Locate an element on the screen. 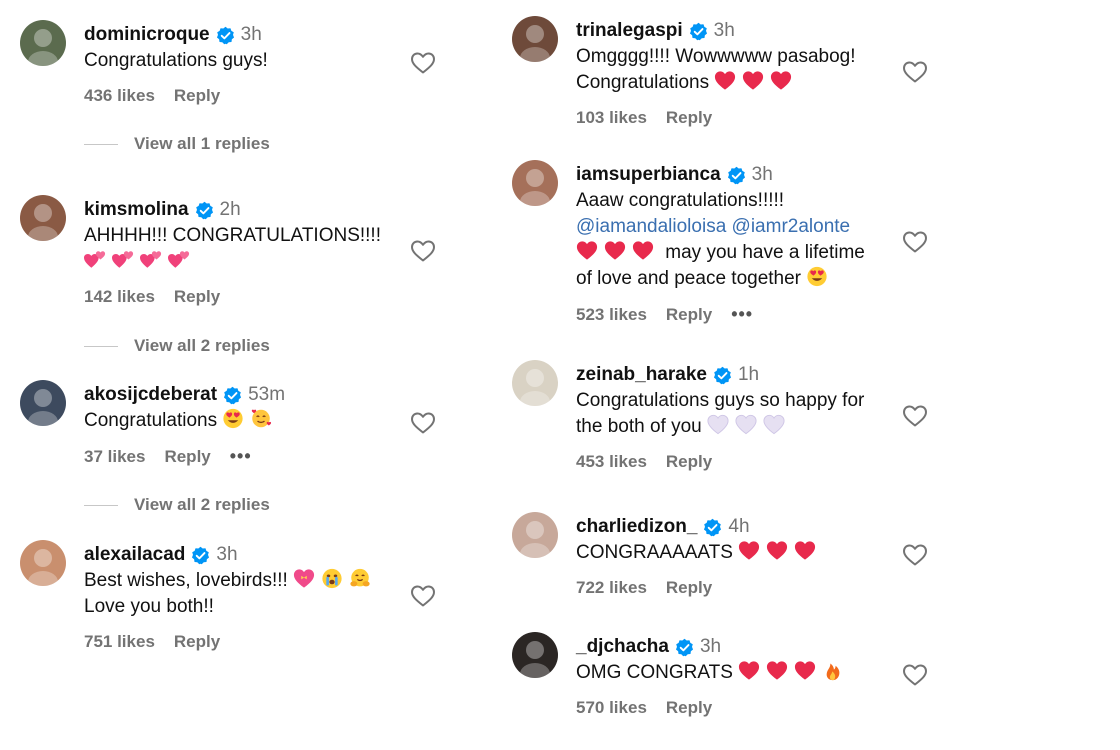  username: charliedizon_ is located at coordinates (636, 527).